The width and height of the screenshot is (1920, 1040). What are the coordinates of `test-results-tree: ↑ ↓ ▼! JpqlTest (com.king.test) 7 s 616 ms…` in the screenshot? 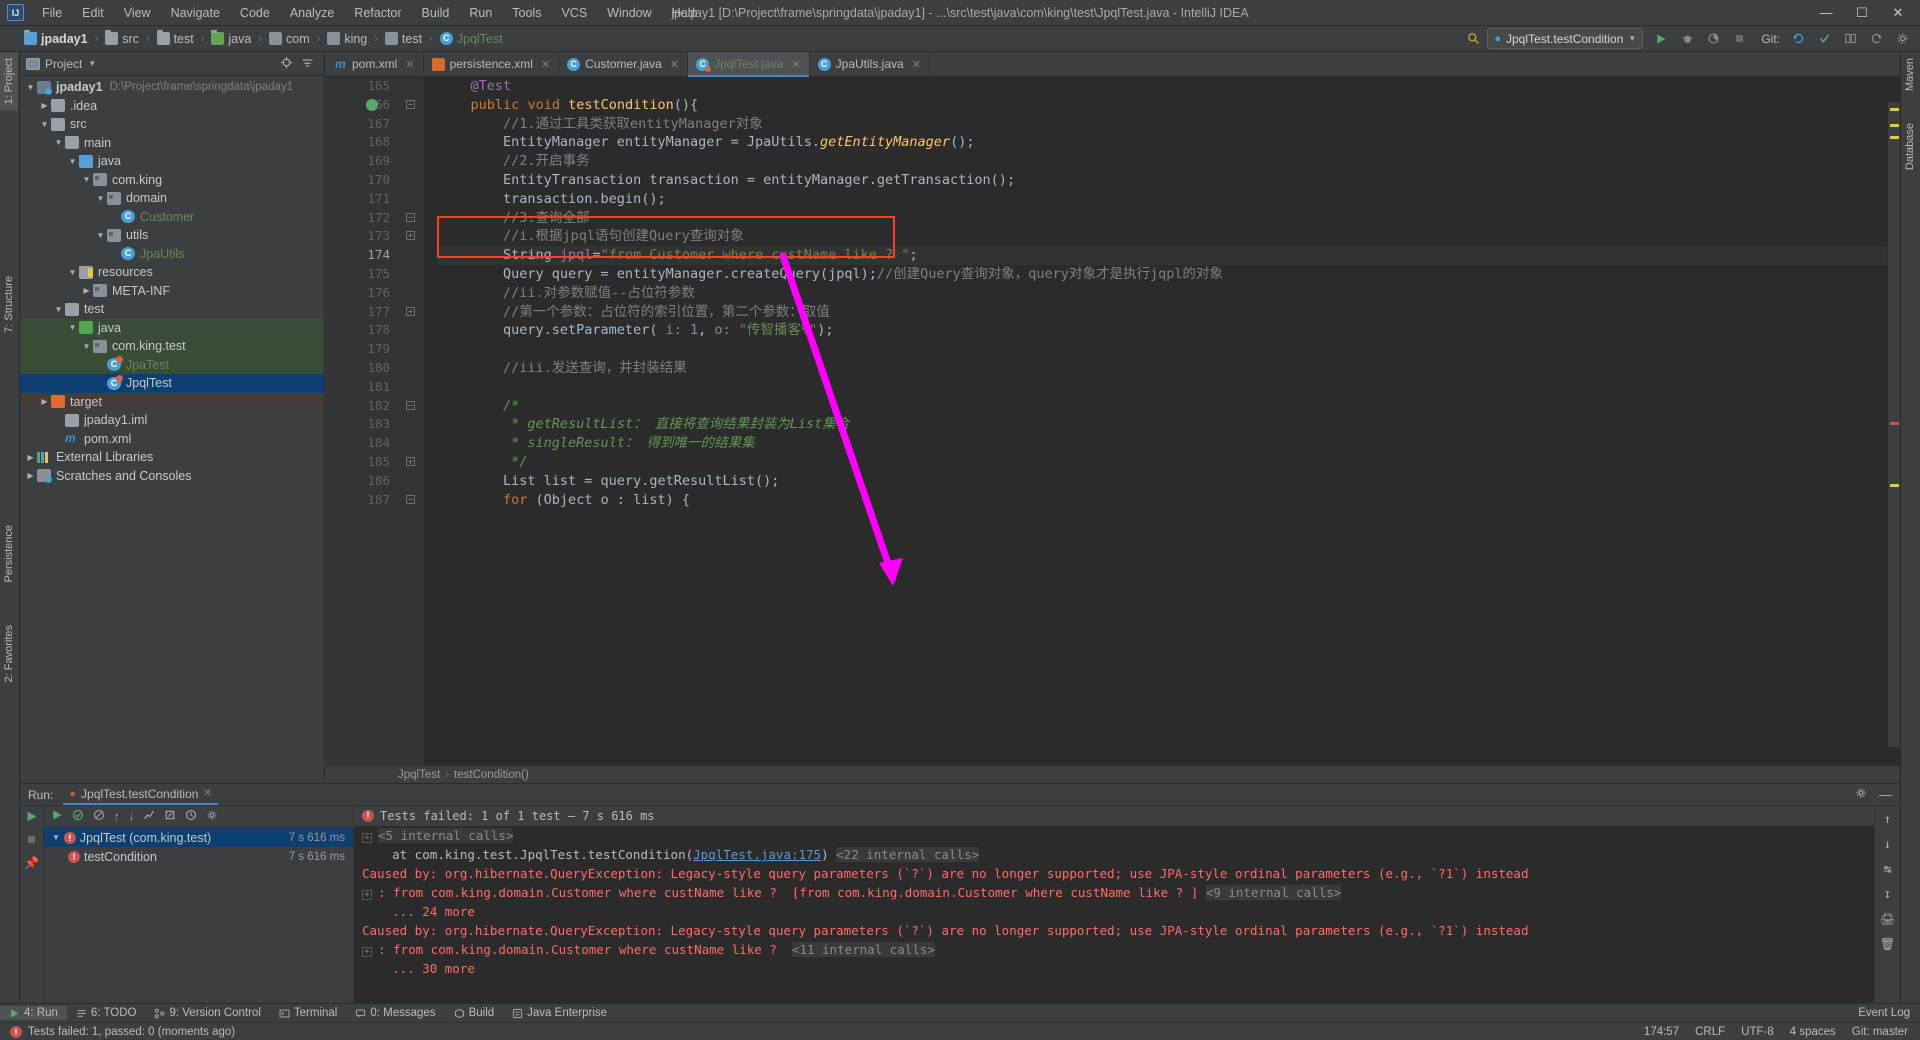 It's located at (199, 909).